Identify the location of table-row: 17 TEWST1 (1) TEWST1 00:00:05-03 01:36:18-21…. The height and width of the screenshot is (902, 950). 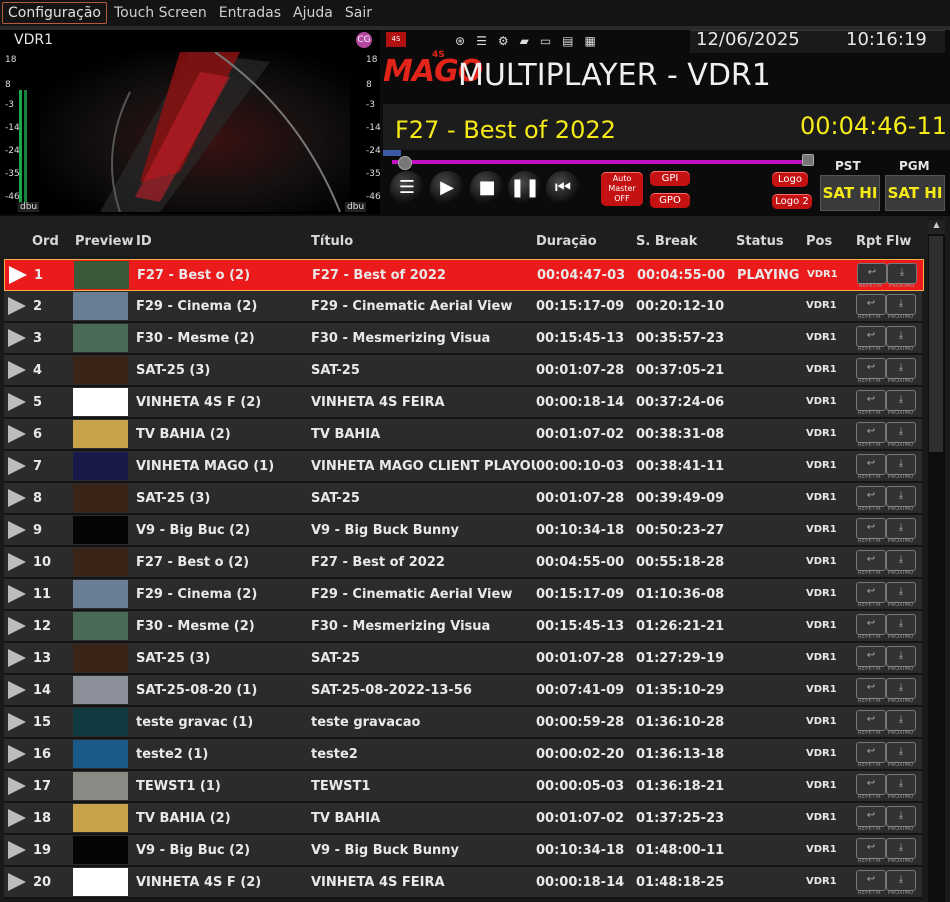
(463, 787).